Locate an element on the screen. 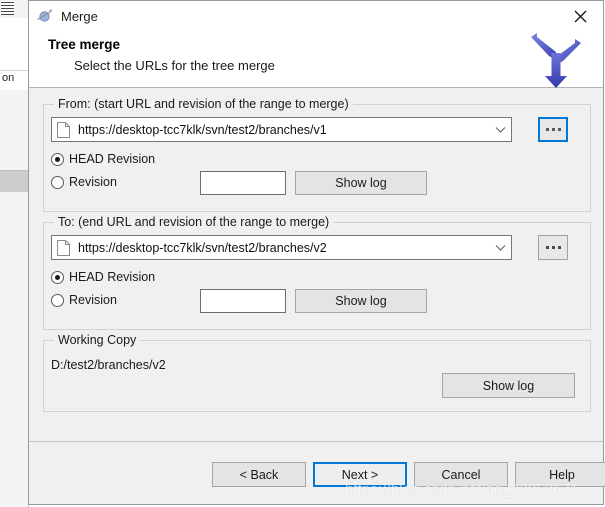 This screenshot has width=605, height=507. cancel-label: Cancel is located at coordinates (461, 474).